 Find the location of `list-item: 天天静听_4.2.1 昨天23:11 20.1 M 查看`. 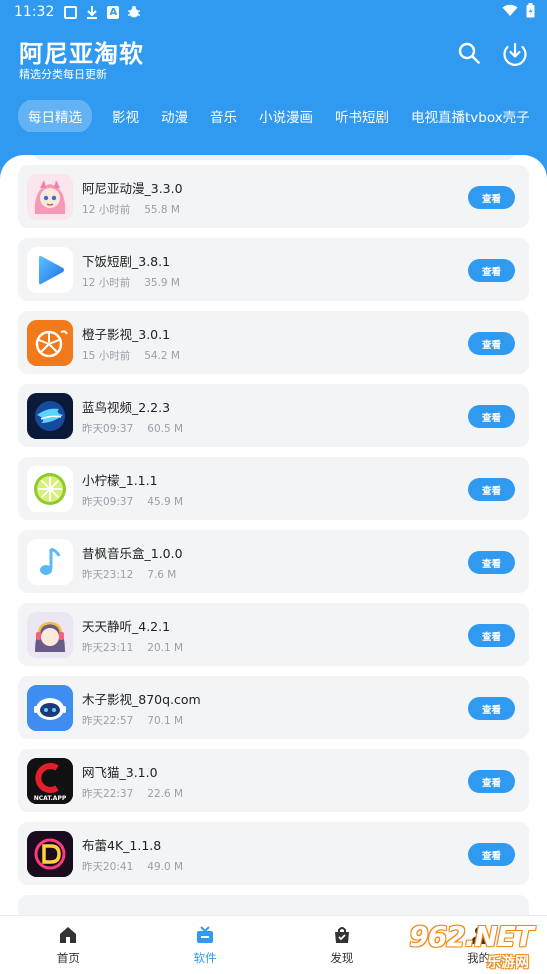

list-item: 天天静听_4.2.1 昨天23:11 20.1 M 查看 is located at coordinates (273, 634).